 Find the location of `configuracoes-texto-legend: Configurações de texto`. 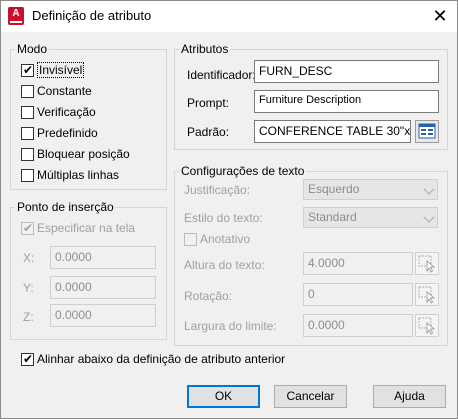

configuracoes-texto-legend: Configurações de texto is located at coordinates (243, 171).